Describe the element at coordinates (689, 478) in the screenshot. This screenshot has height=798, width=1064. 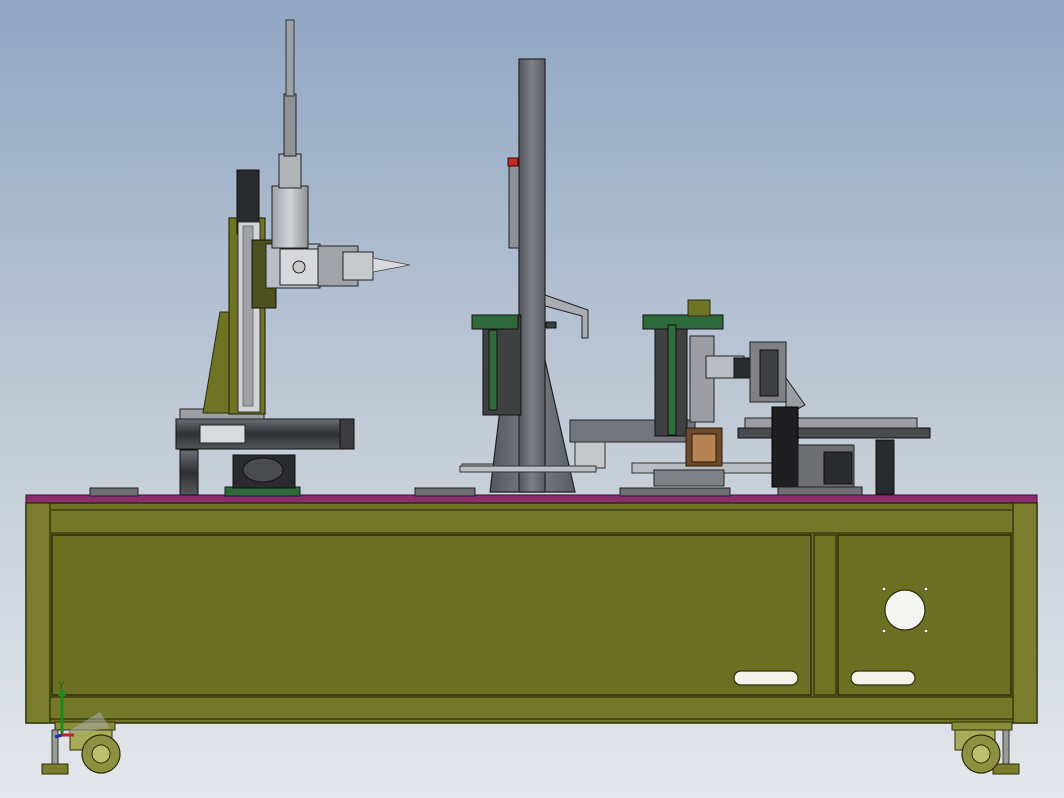
I see `station-base` at that location.